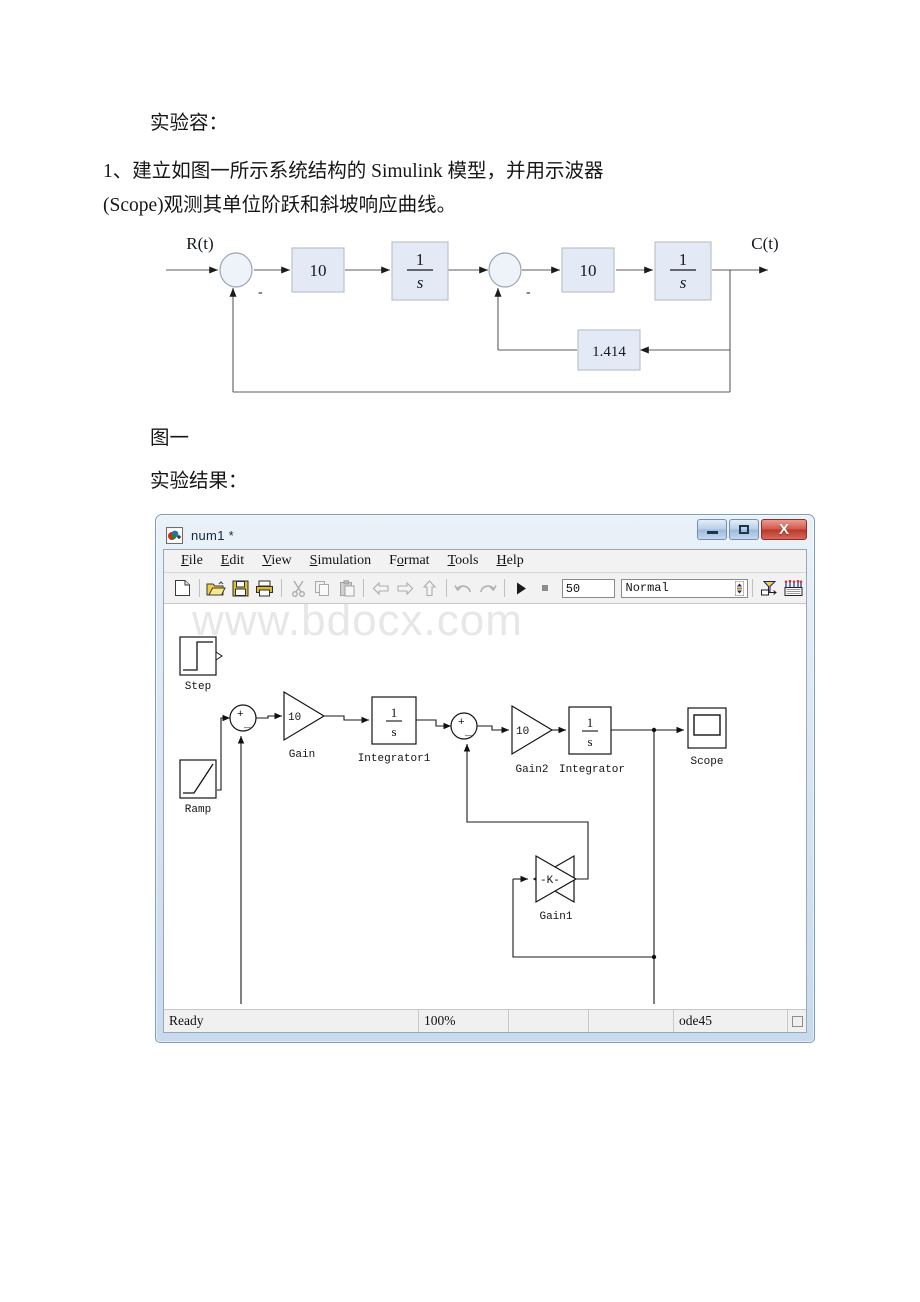 Image resolution: width=920 pixels, height=1302 pixels. What do you see at coordinates (409, 561) in the screenshot?
I see `menu-format: Format` at bounding box center [409, 561].